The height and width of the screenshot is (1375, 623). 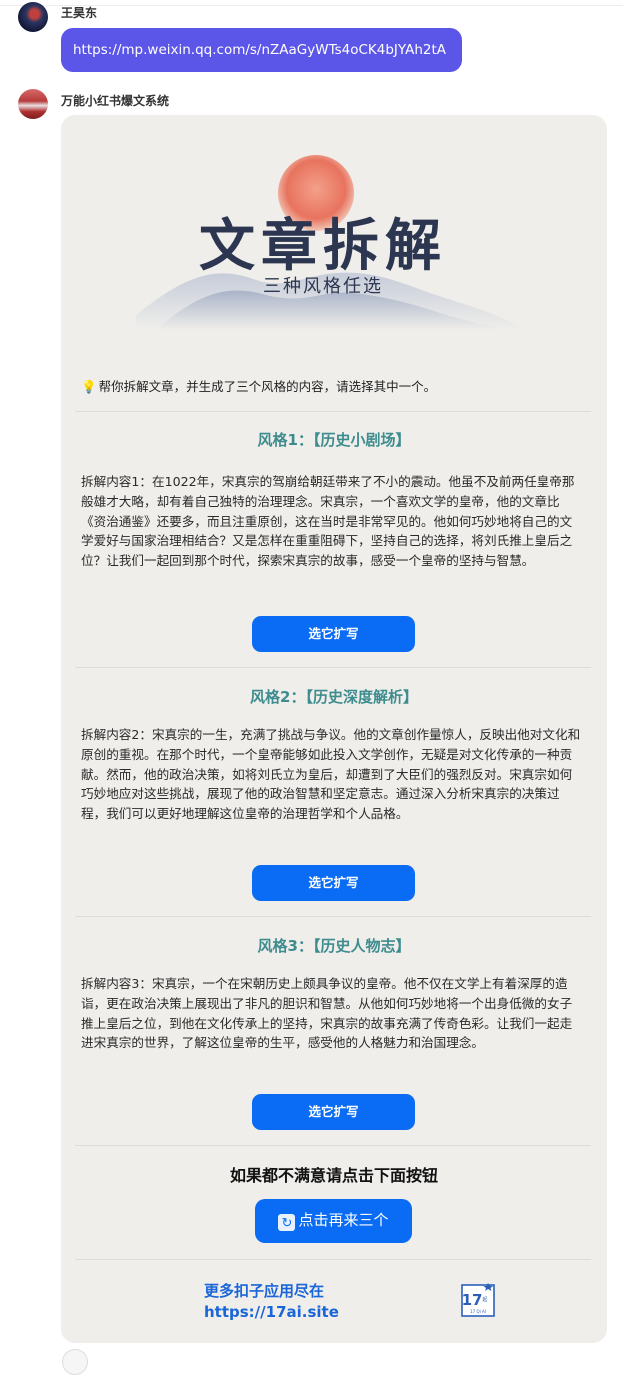 What do you see at coordinates (287, 1222) in the screenshot?
I see `refresh-icon: ↻` at bounding box center [287, 1222].